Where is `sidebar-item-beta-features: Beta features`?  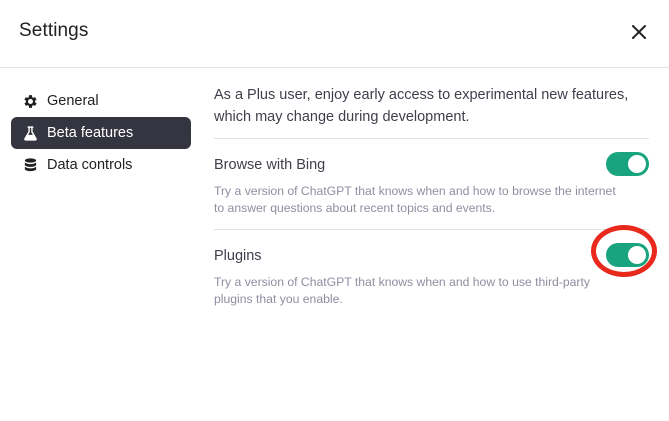
sidebar-item-beta-features: Beta features is located at coordinates (101, 133).